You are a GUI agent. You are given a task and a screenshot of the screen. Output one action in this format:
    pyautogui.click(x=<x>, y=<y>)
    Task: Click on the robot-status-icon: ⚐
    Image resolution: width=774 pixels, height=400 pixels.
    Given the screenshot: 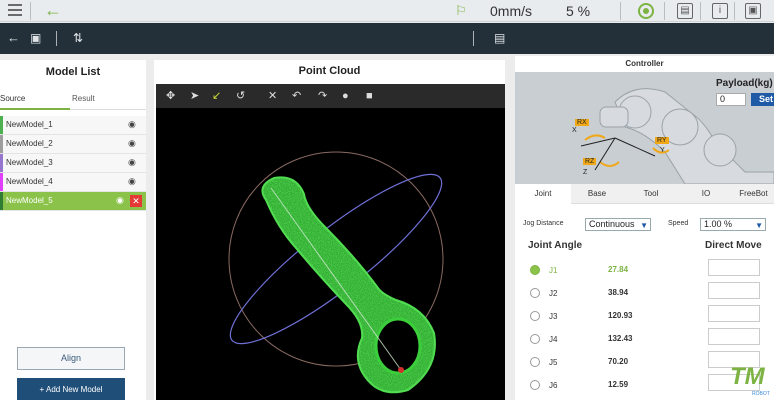 What is the action you would take?
    pyautogui.click(x=461, y=10)
    